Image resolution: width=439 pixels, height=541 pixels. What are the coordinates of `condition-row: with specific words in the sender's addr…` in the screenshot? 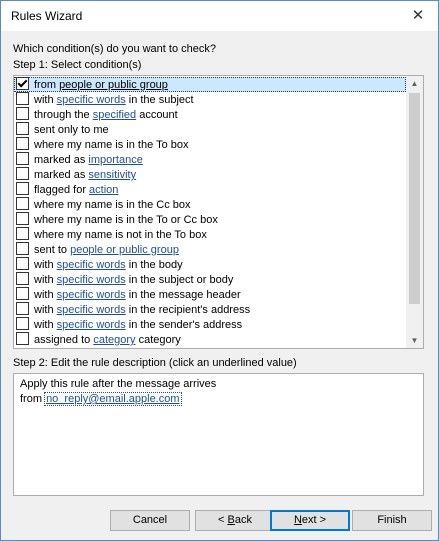 It's located at (210, 324).